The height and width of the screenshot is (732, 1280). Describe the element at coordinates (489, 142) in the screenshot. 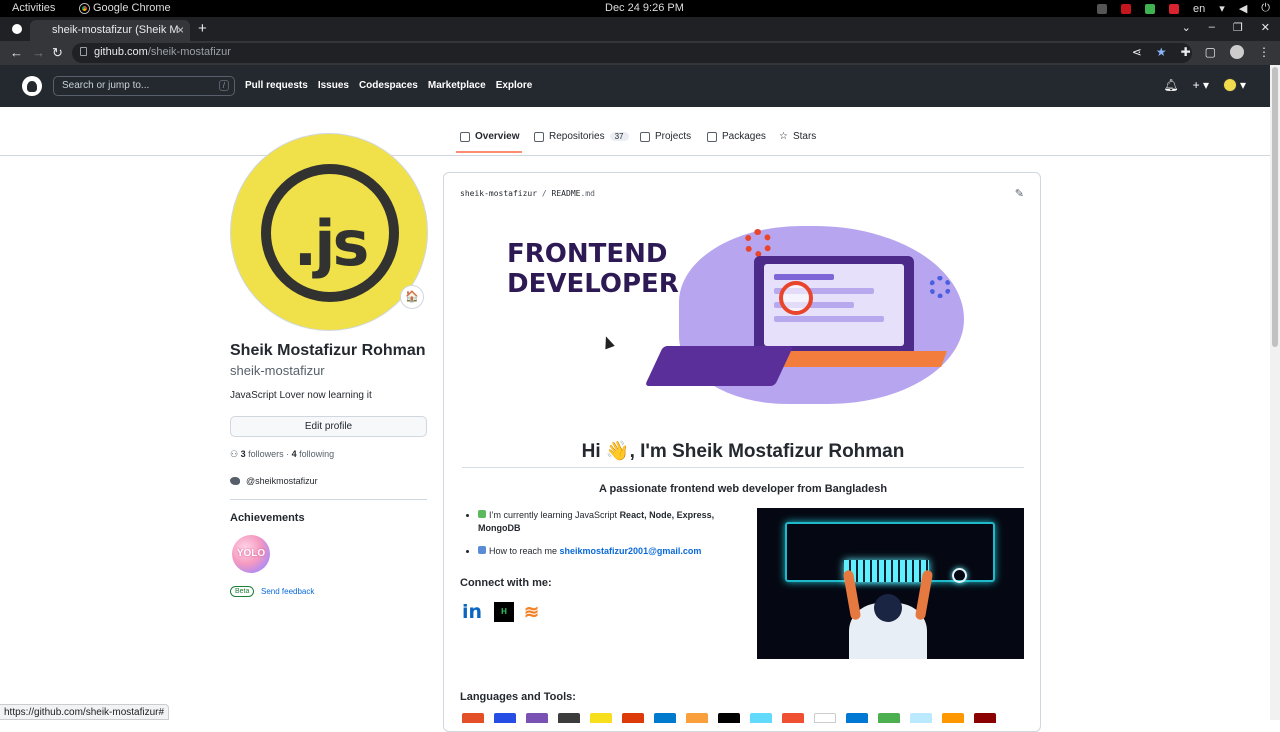

I see `tab-overview: Overview` at that location.